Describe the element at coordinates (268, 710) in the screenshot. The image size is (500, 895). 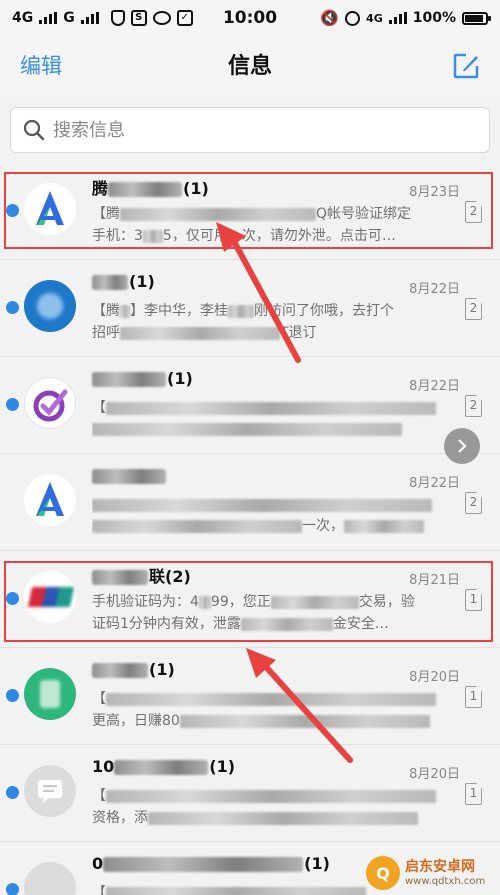
I see `message-preview: 【 更高，日赚80` at that location.